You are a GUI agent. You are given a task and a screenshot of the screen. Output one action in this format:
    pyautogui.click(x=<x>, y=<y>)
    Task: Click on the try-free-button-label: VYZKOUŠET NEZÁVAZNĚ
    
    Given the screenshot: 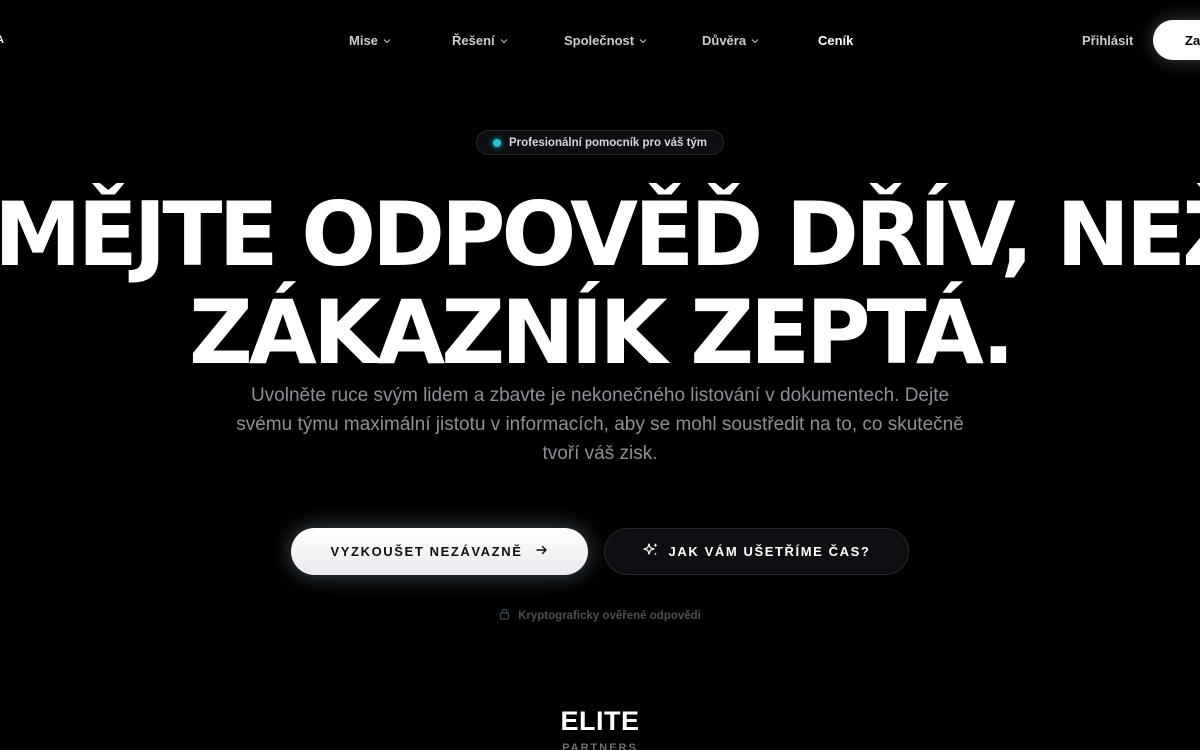 What is the action you would take?
    pyautogui.click(x=426, y=551)
    